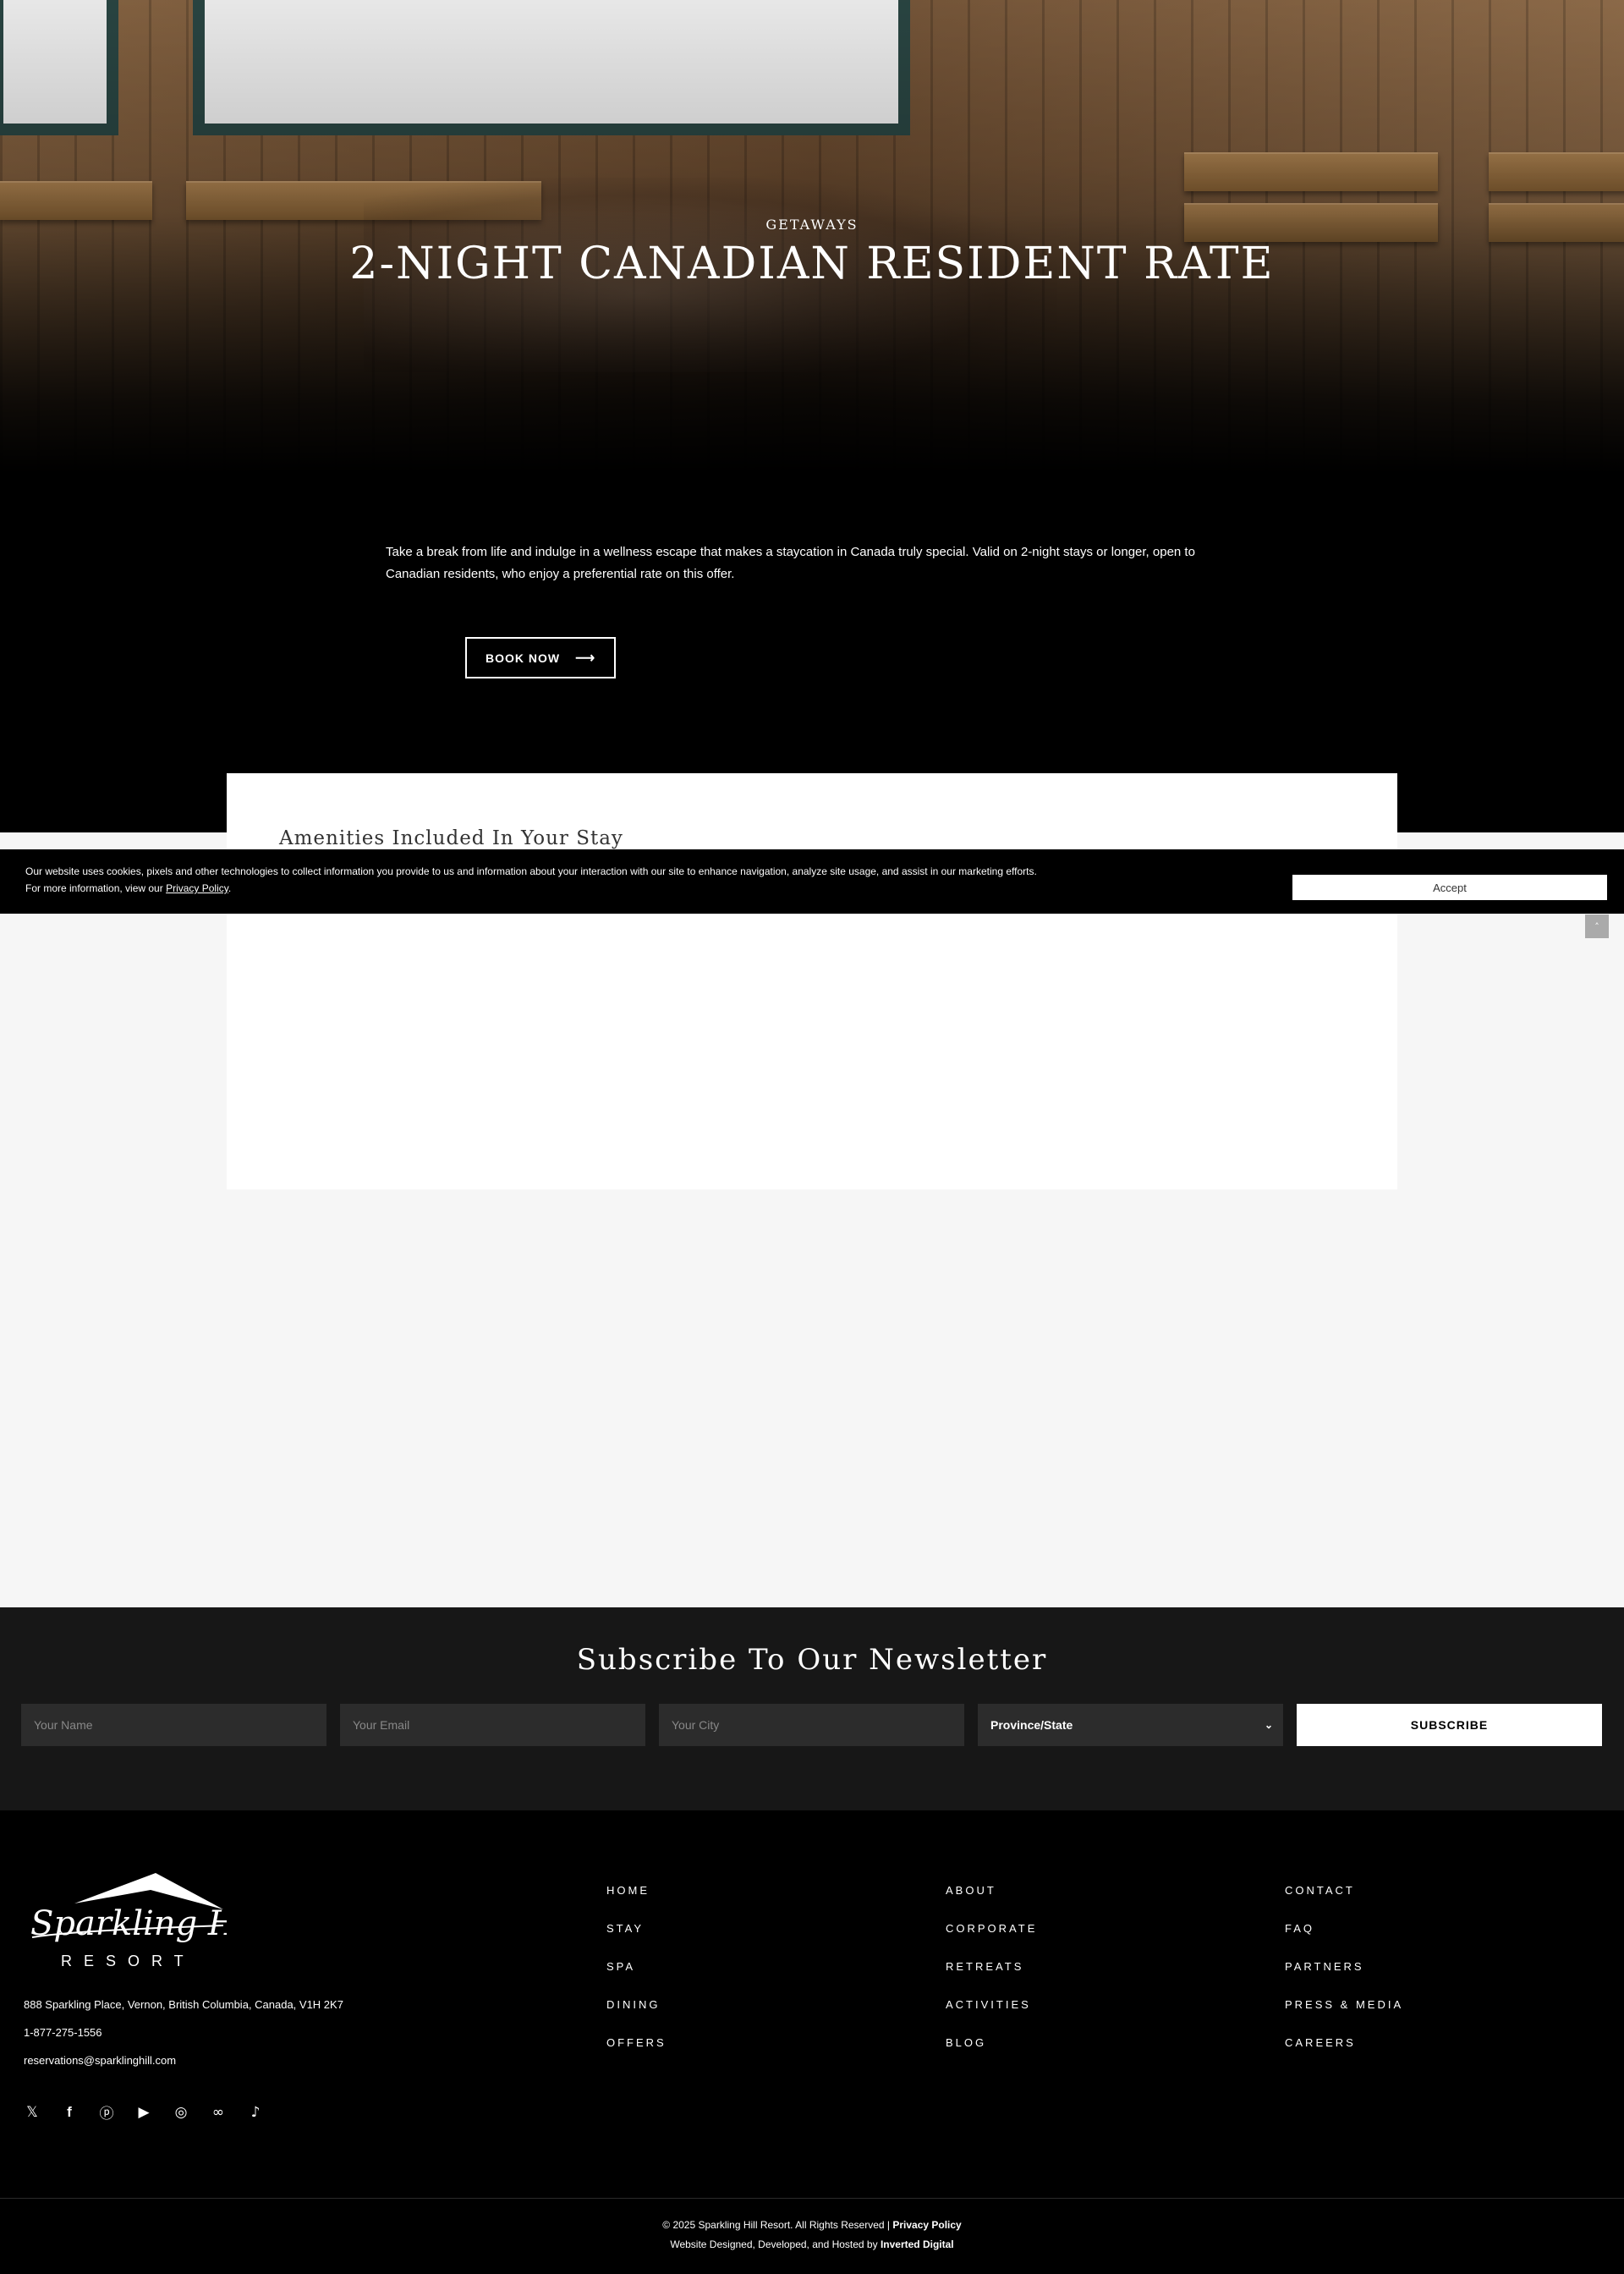 The width and height of the screenshot is (1624, 2274). Describe the element at coordinates (636, 1892) in the screenshot. I see `footer-link-home: HOME` at that location.